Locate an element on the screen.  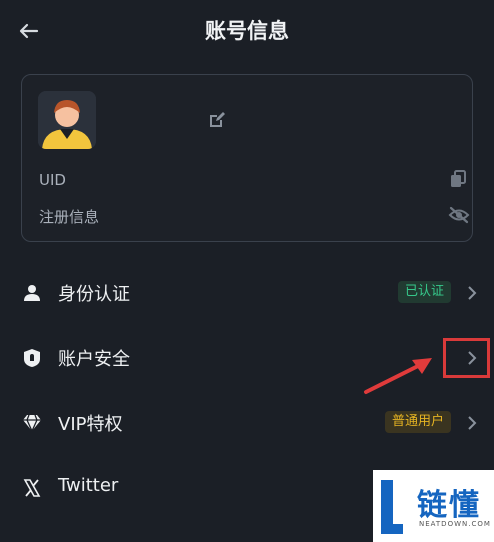
menu-item-label: 身份认证 is located at coordinates (94, 294).